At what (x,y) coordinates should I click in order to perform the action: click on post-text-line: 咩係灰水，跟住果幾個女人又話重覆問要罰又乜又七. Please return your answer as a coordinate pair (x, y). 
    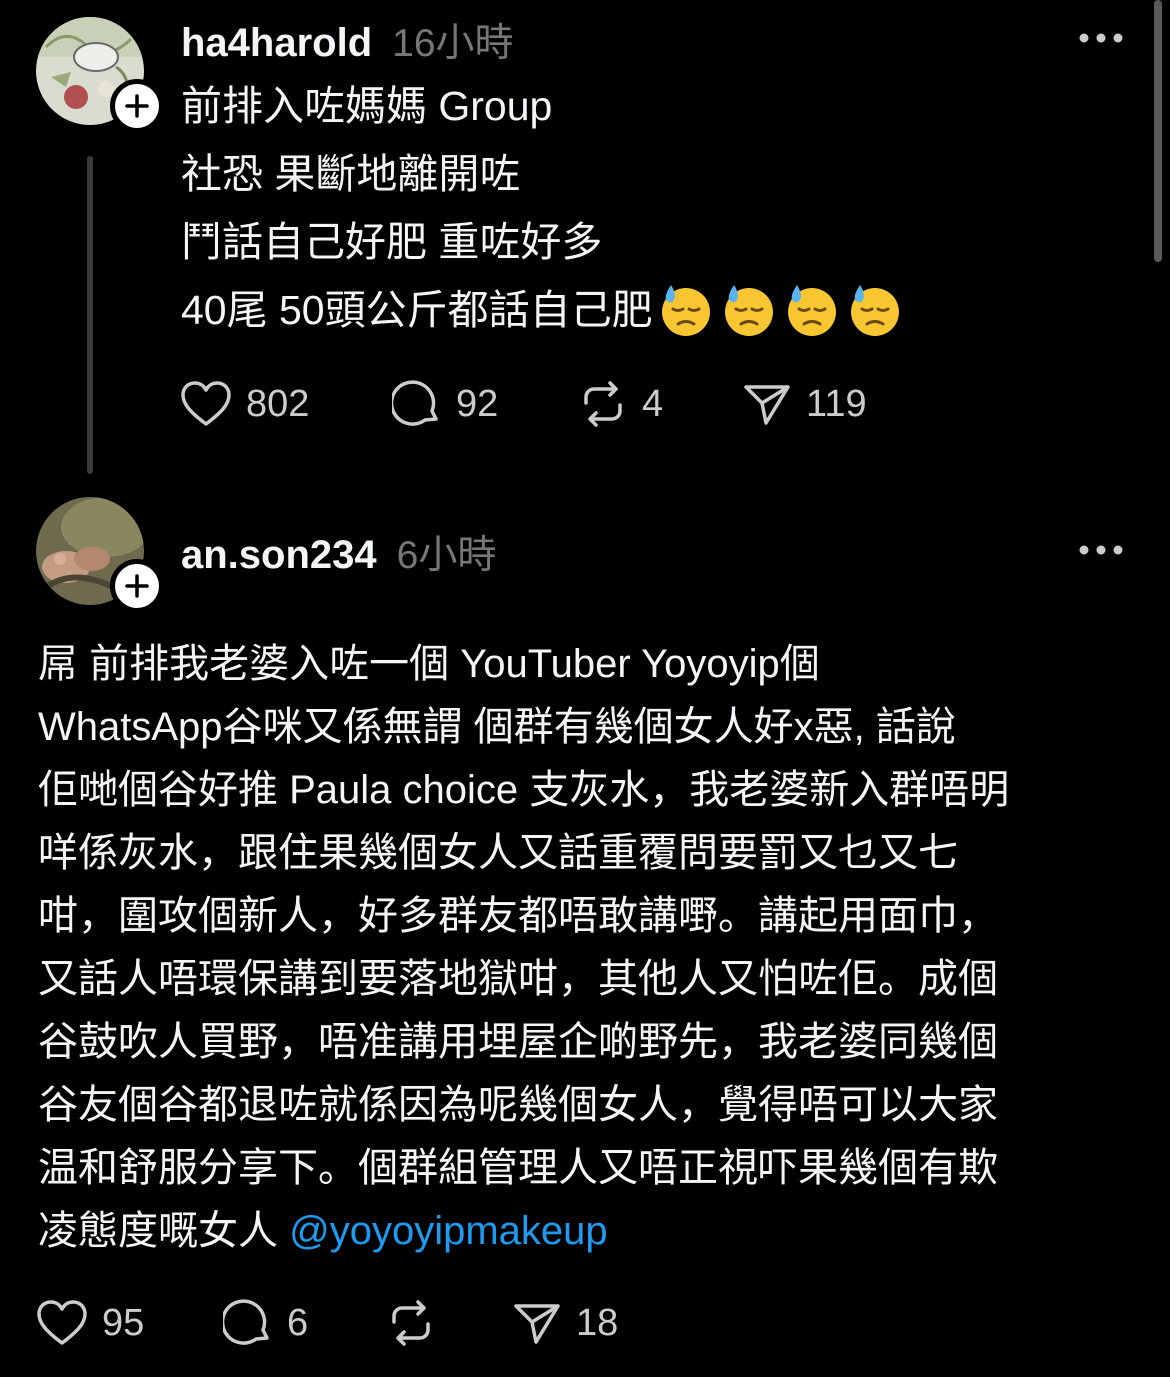
    Looking at the image, I should click on (498, 853).